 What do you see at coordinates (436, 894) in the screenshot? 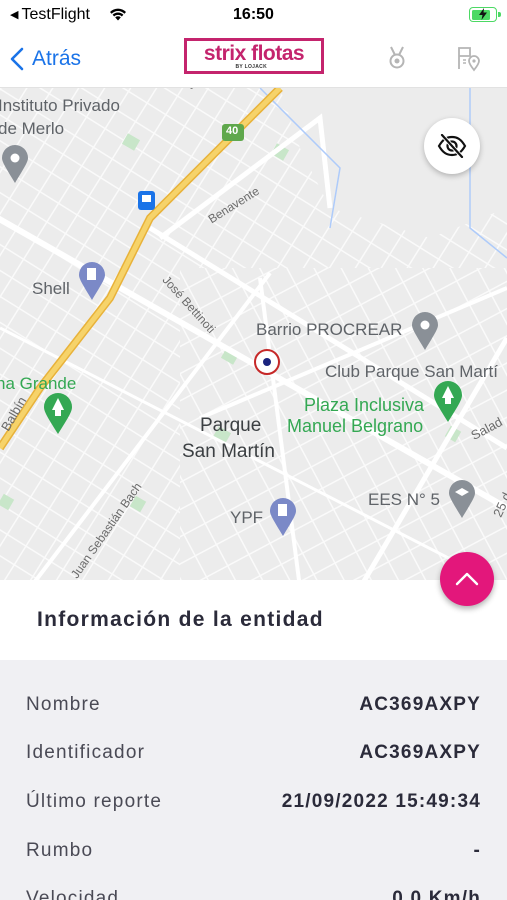
I see `info-value: 0.0 Km/h` at bounding box center [436, 894].